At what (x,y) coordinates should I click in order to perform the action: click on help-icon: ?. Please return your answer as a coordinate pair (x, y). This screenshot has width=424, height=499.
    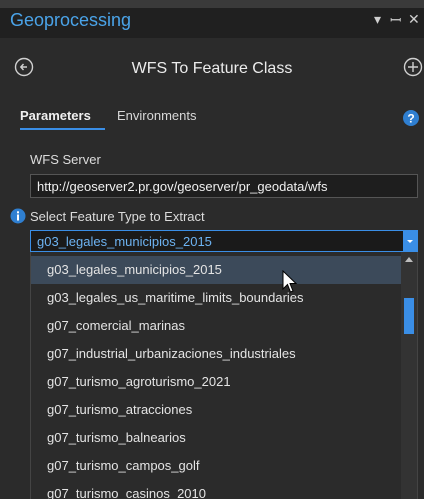
    Looking at the image, I should click on (411, 118).